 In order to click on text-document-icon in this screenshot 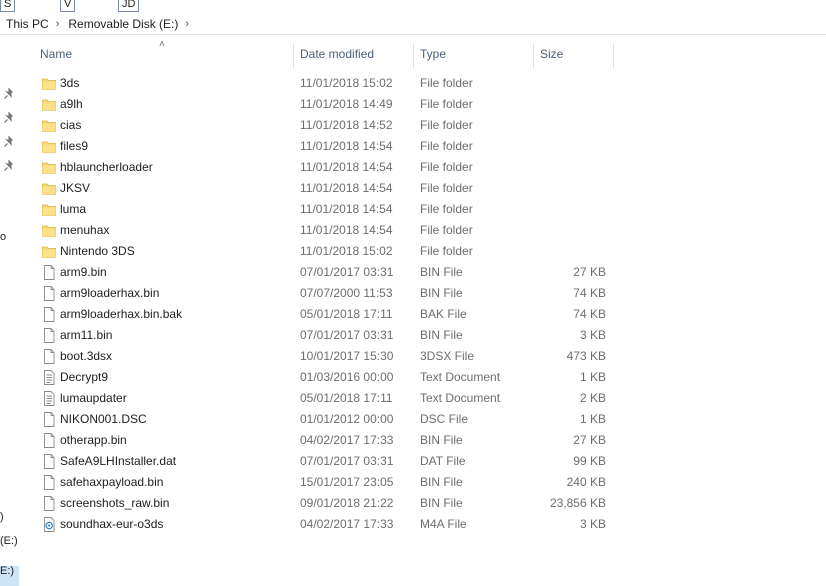, I will do `click(49, 377)`.